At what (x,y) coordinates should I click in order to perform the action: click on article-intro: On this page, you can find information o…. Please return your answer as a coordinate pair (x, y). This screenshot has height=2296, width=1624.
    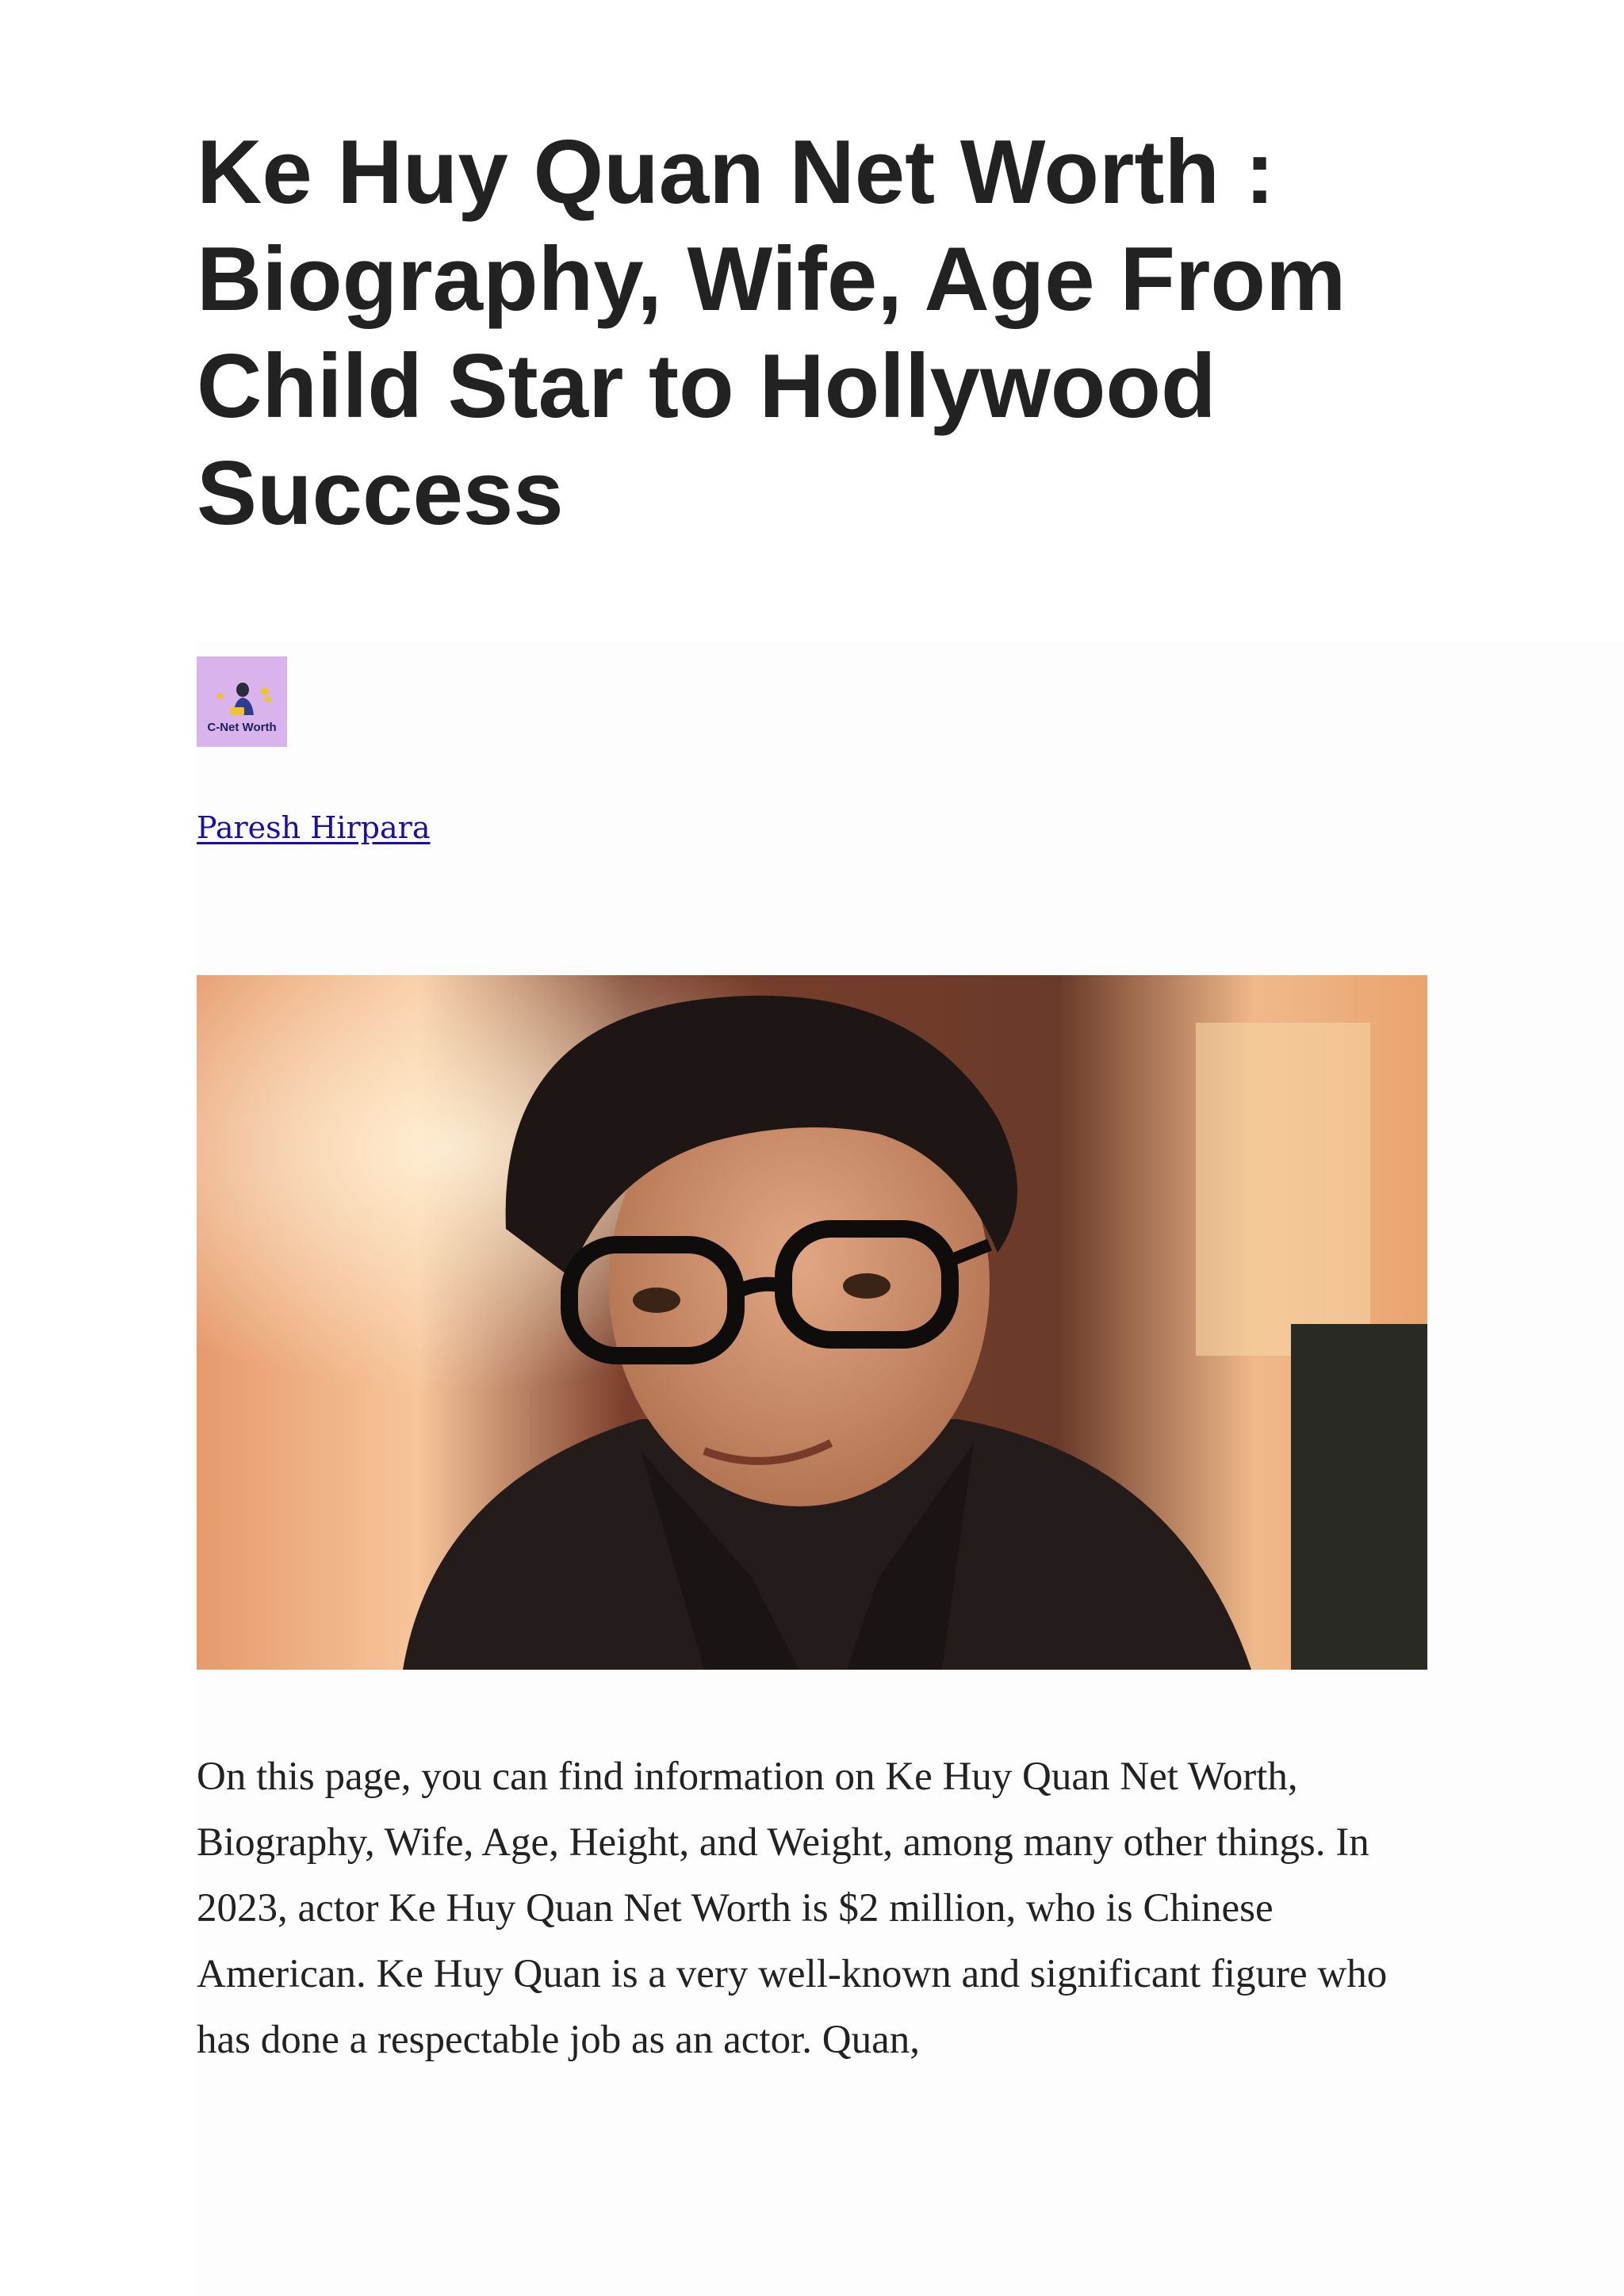
    Looking at the image, I should click on (792, 1908).